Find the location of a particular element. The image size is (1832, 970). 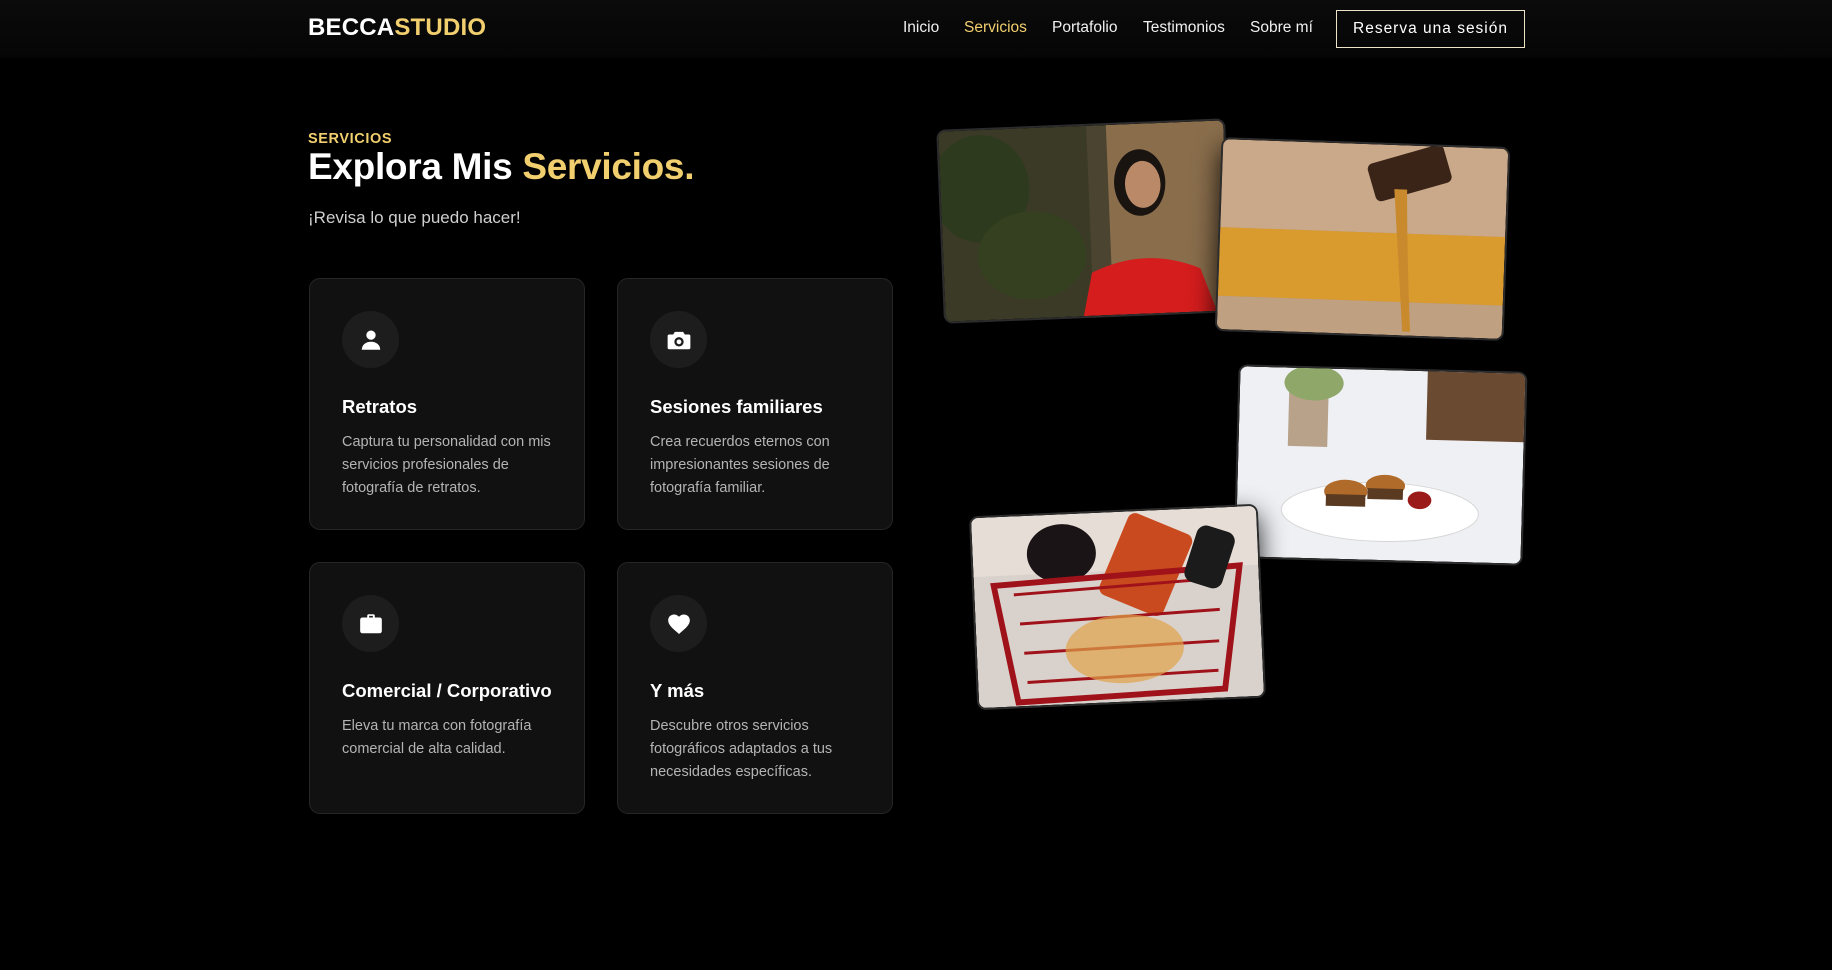

gallery-photo-portrait is located at coordinates (1084, 221).